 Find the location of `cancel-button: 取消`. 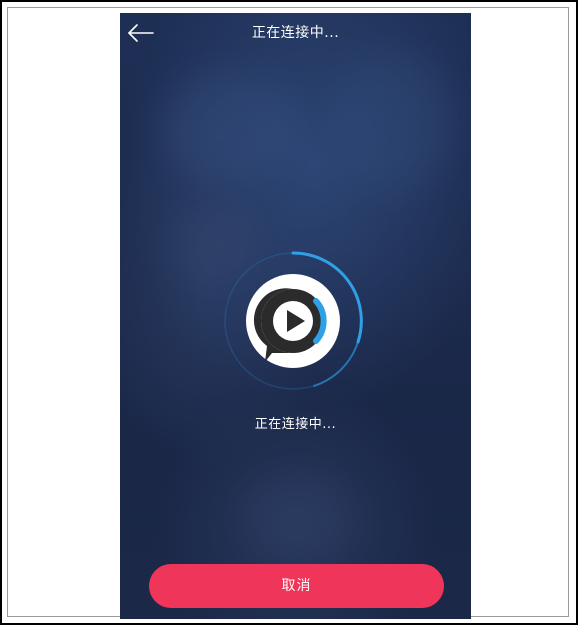

cancel-button: 取消 is located at coordinates (296, 586).